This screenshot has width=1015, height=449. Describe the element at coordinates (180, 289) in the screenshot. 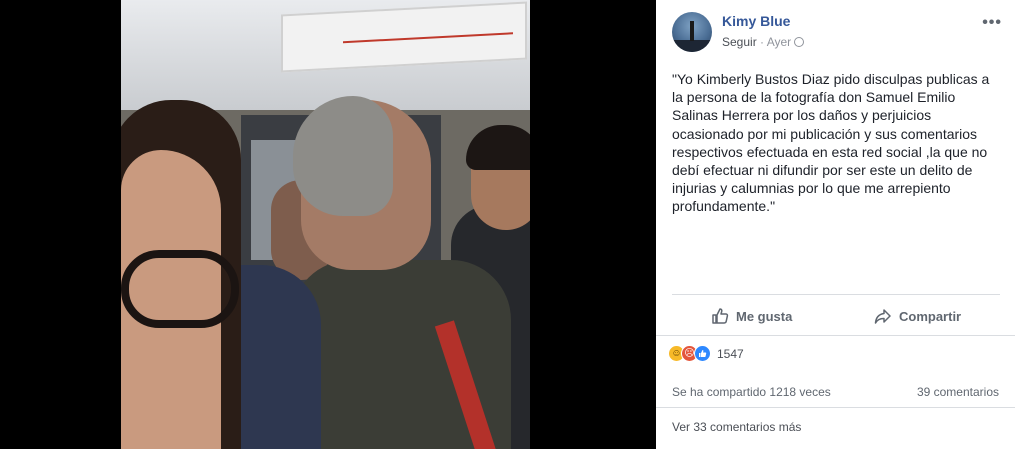

I see `glasses` at that location.